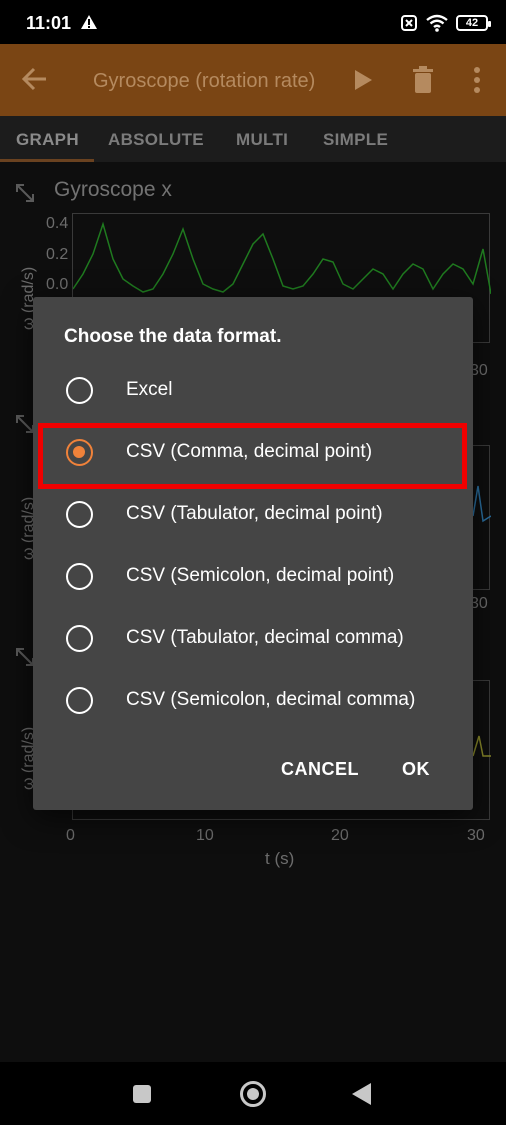  What do you see at coordinates (25, 193) in the screenshot?
I see `expand-icon` at bounding box center [25, 193].